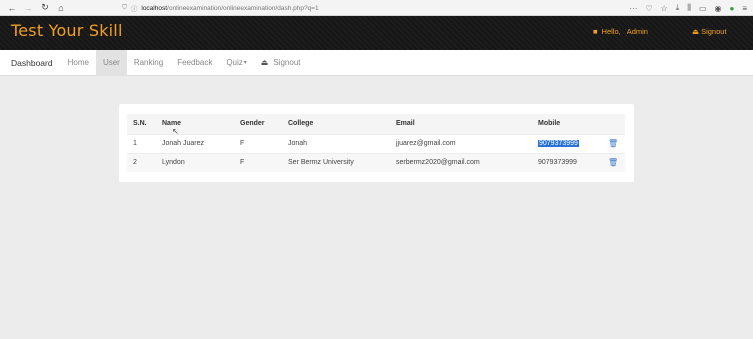 This screenshot has width=753, height=339. Describe the element at coordinates (336, 124) in the screenshot. I see `col-header-college: College` at that location.